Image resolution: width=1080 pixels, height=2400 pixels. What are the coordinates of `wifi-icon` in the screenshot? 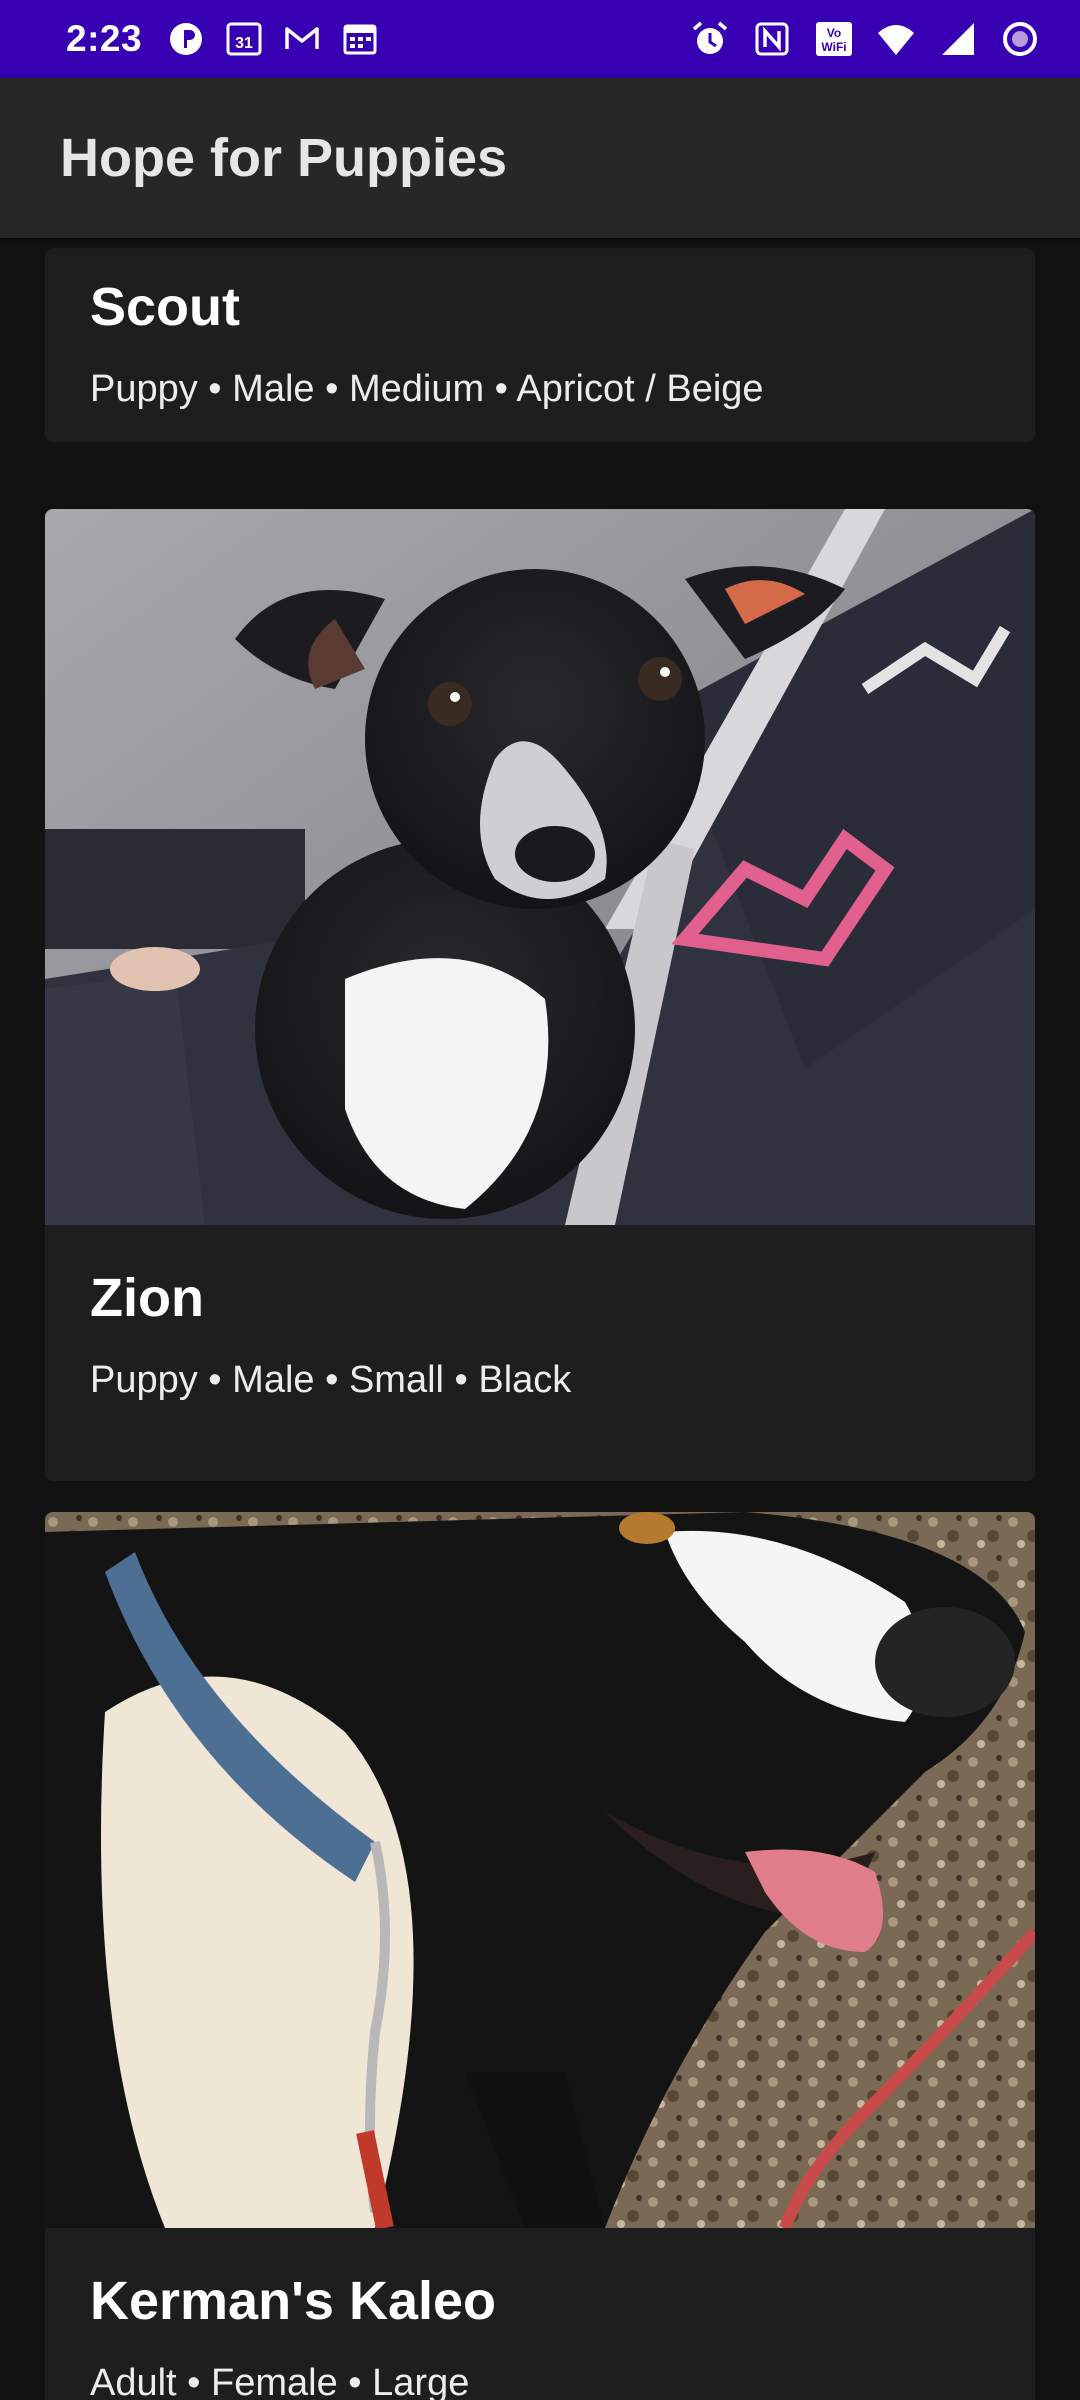 It's located at (896, 39).